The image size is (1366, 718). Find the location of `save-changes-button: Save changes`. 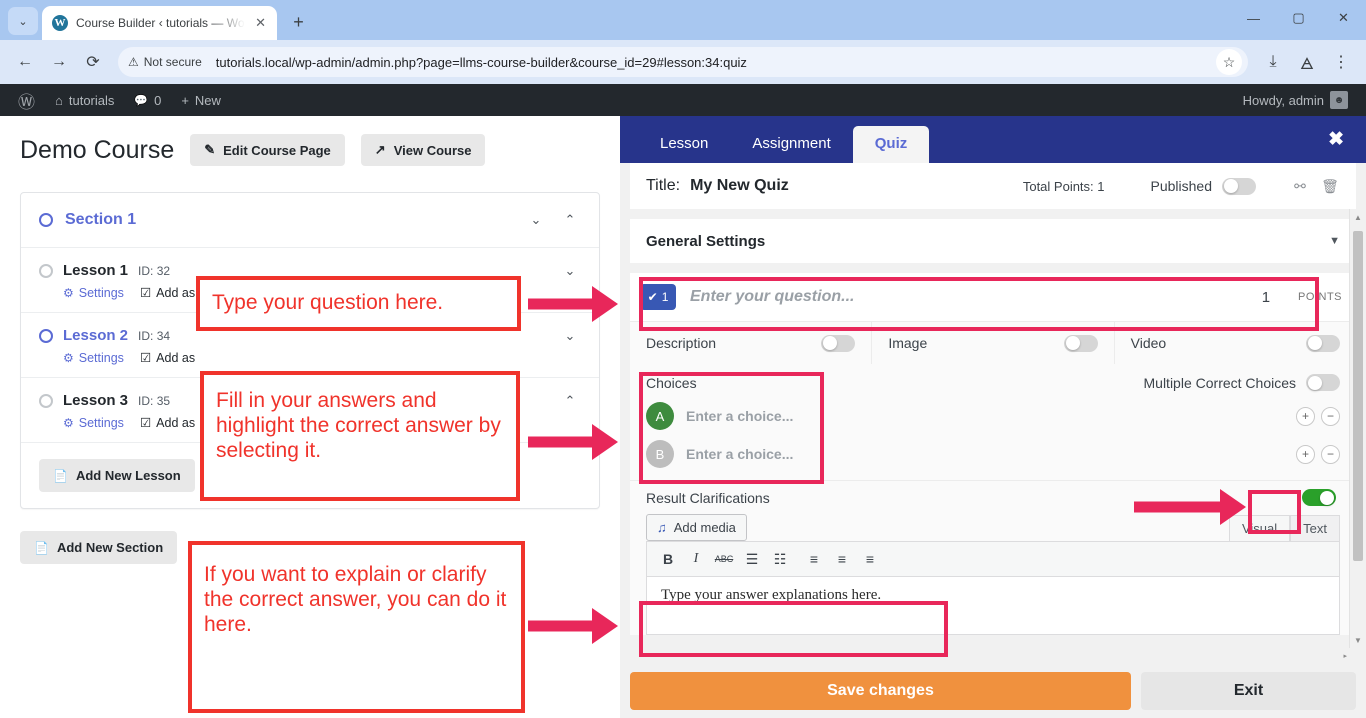

save-changes-button: Save changes is located at coordinates (880, 690).